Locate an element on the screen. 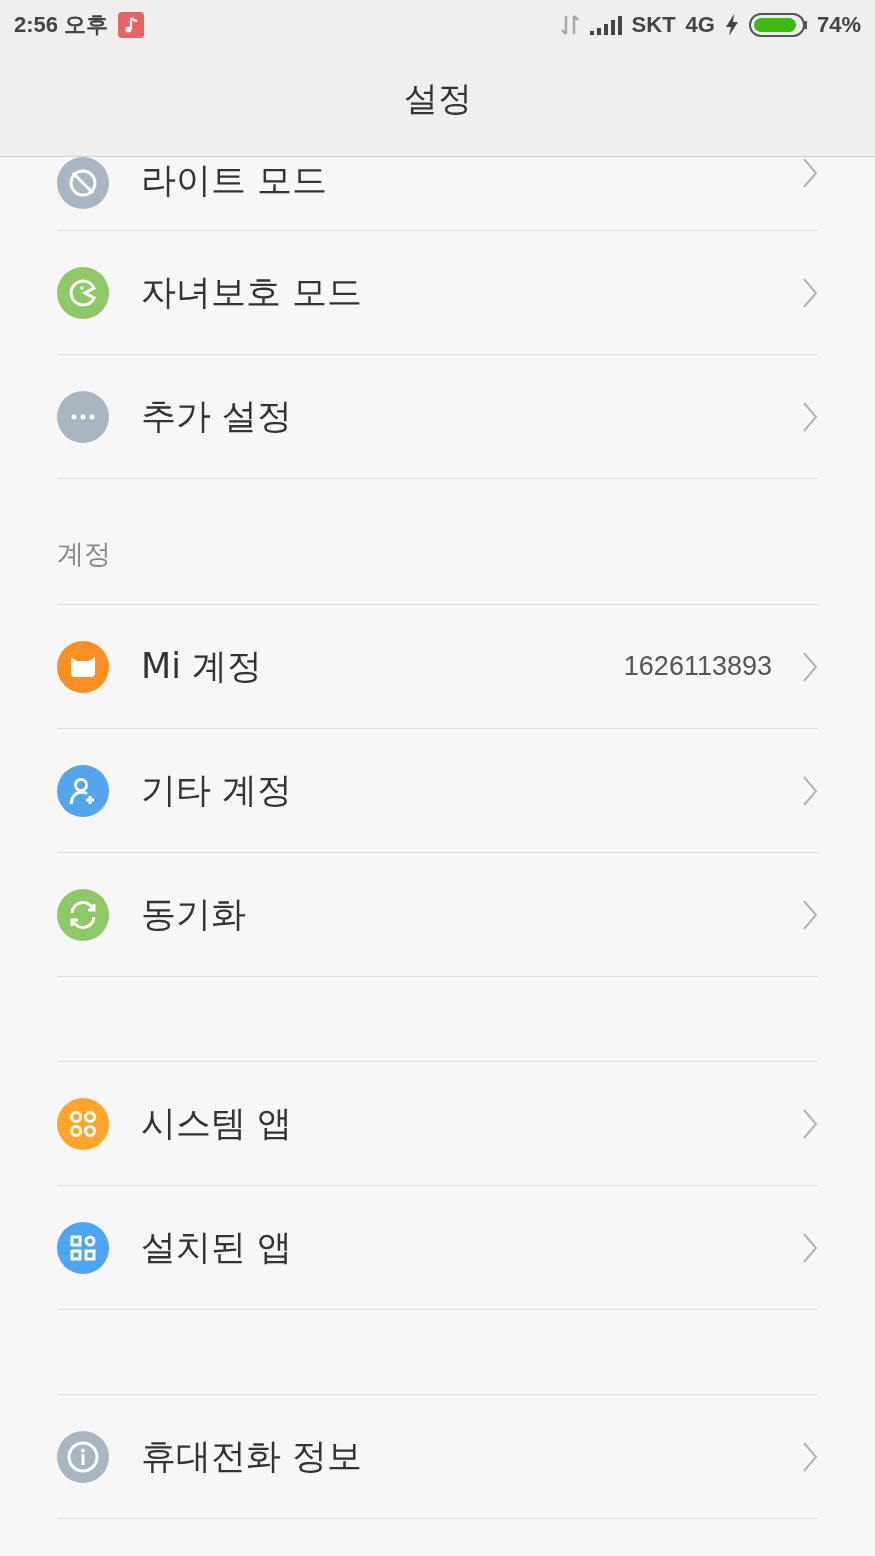 Image resolution: width=875 pixels, height=1556 pixels. battery-percent: 74% is located at coordinates (838, 25).